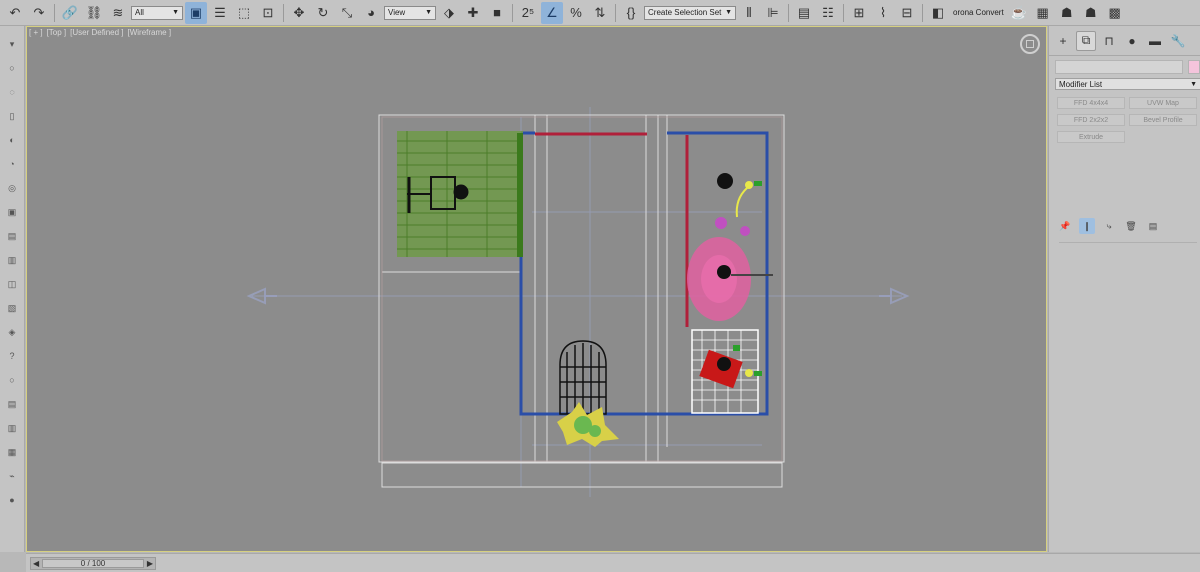  Describe the element at coordinates (749, 13) in the screenshot. I see `mirror-icon: ⫴` at that location.